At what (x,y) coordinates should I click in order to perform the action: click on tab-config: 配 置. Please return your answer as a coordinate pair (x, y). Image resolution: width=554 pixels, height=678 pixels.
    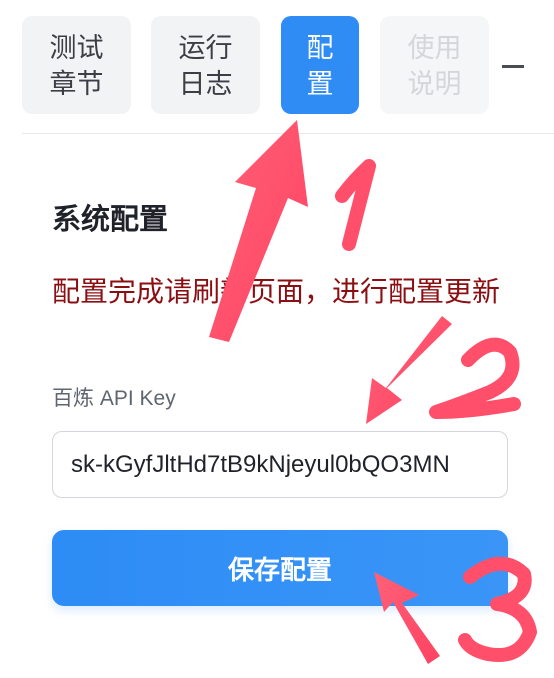
    Looking at the image, I should click on (320, 65).